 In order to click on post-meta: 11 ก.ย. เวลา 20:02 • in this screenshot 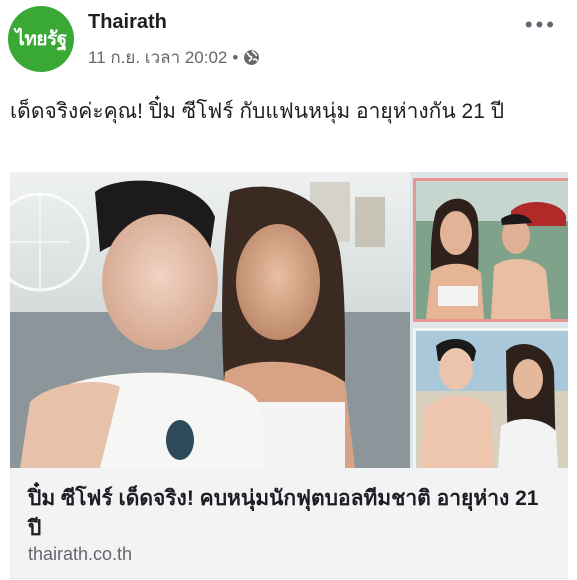, I will do `click(174, 57)`.